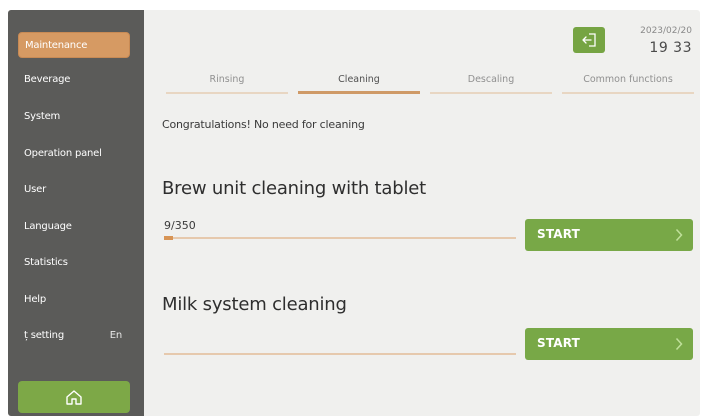 The height and width of the screenshot is (417, 708). I want to click on sidebar-item-setting: ț setting En, so click(74, 336).